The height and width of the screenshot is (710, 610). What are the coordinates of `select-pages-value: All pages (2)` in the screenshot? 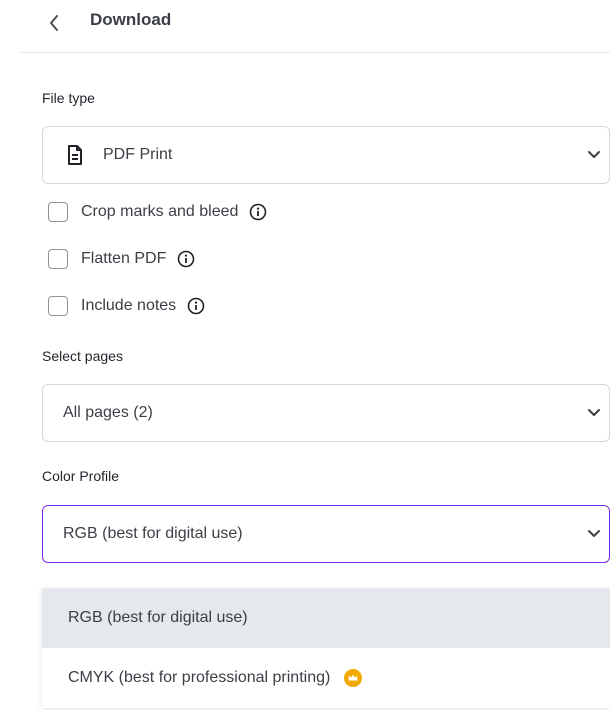 It's located at (108, 412).